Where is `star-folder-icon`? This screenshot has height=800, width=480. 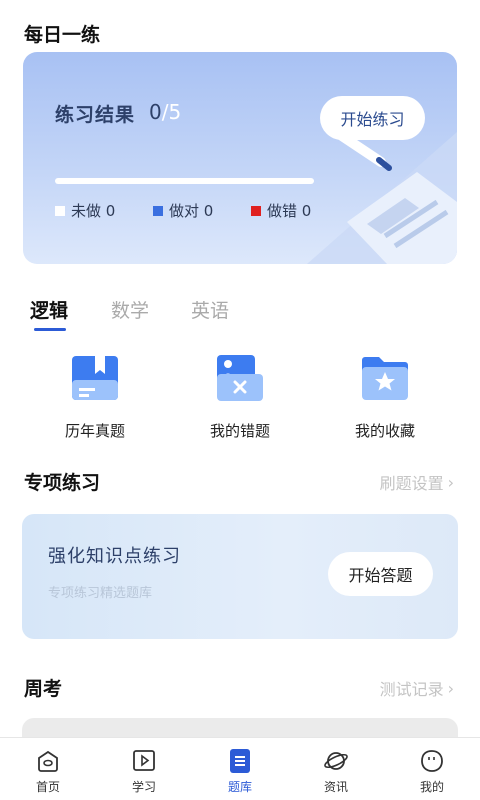
star-folder-icon is located at coordinates (385, 378).